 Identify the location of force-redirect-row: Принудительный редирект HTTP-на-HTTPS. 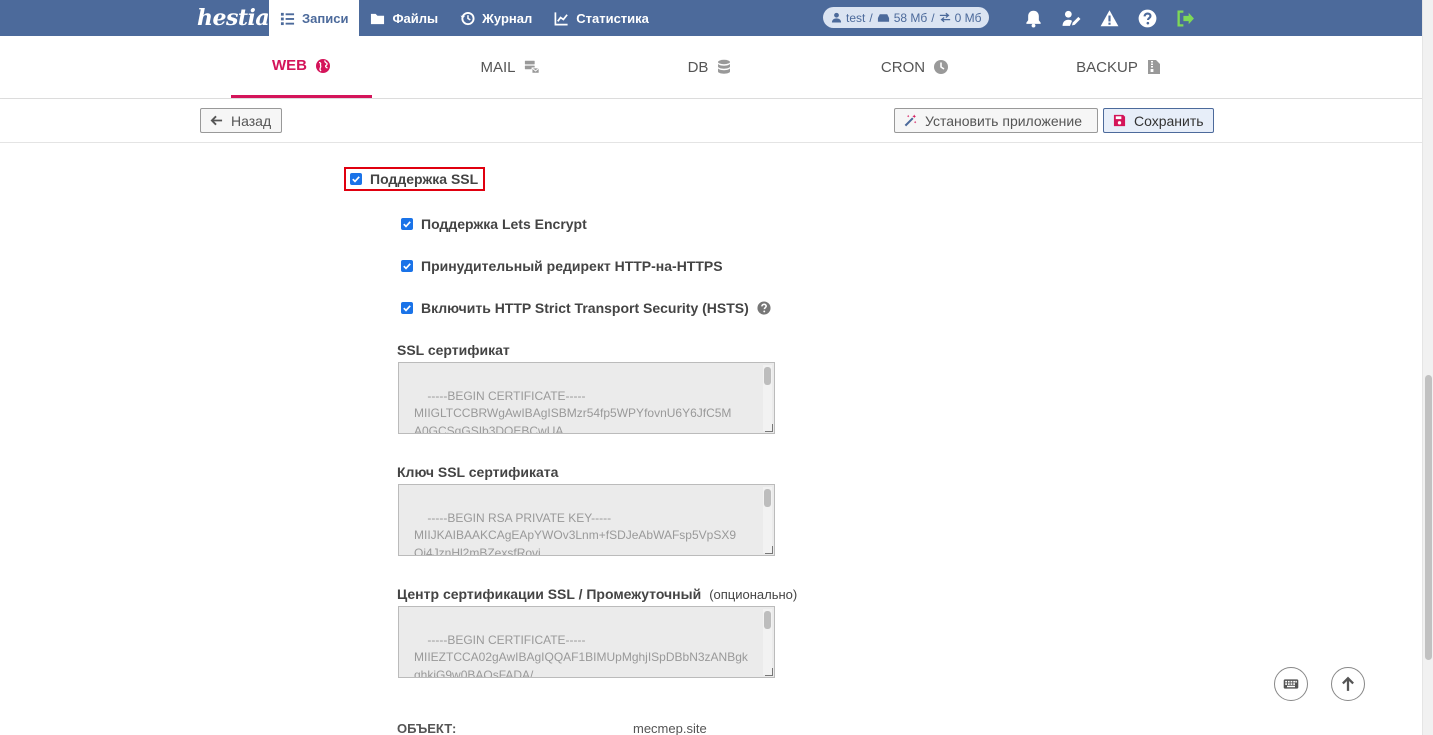
(562, 266).